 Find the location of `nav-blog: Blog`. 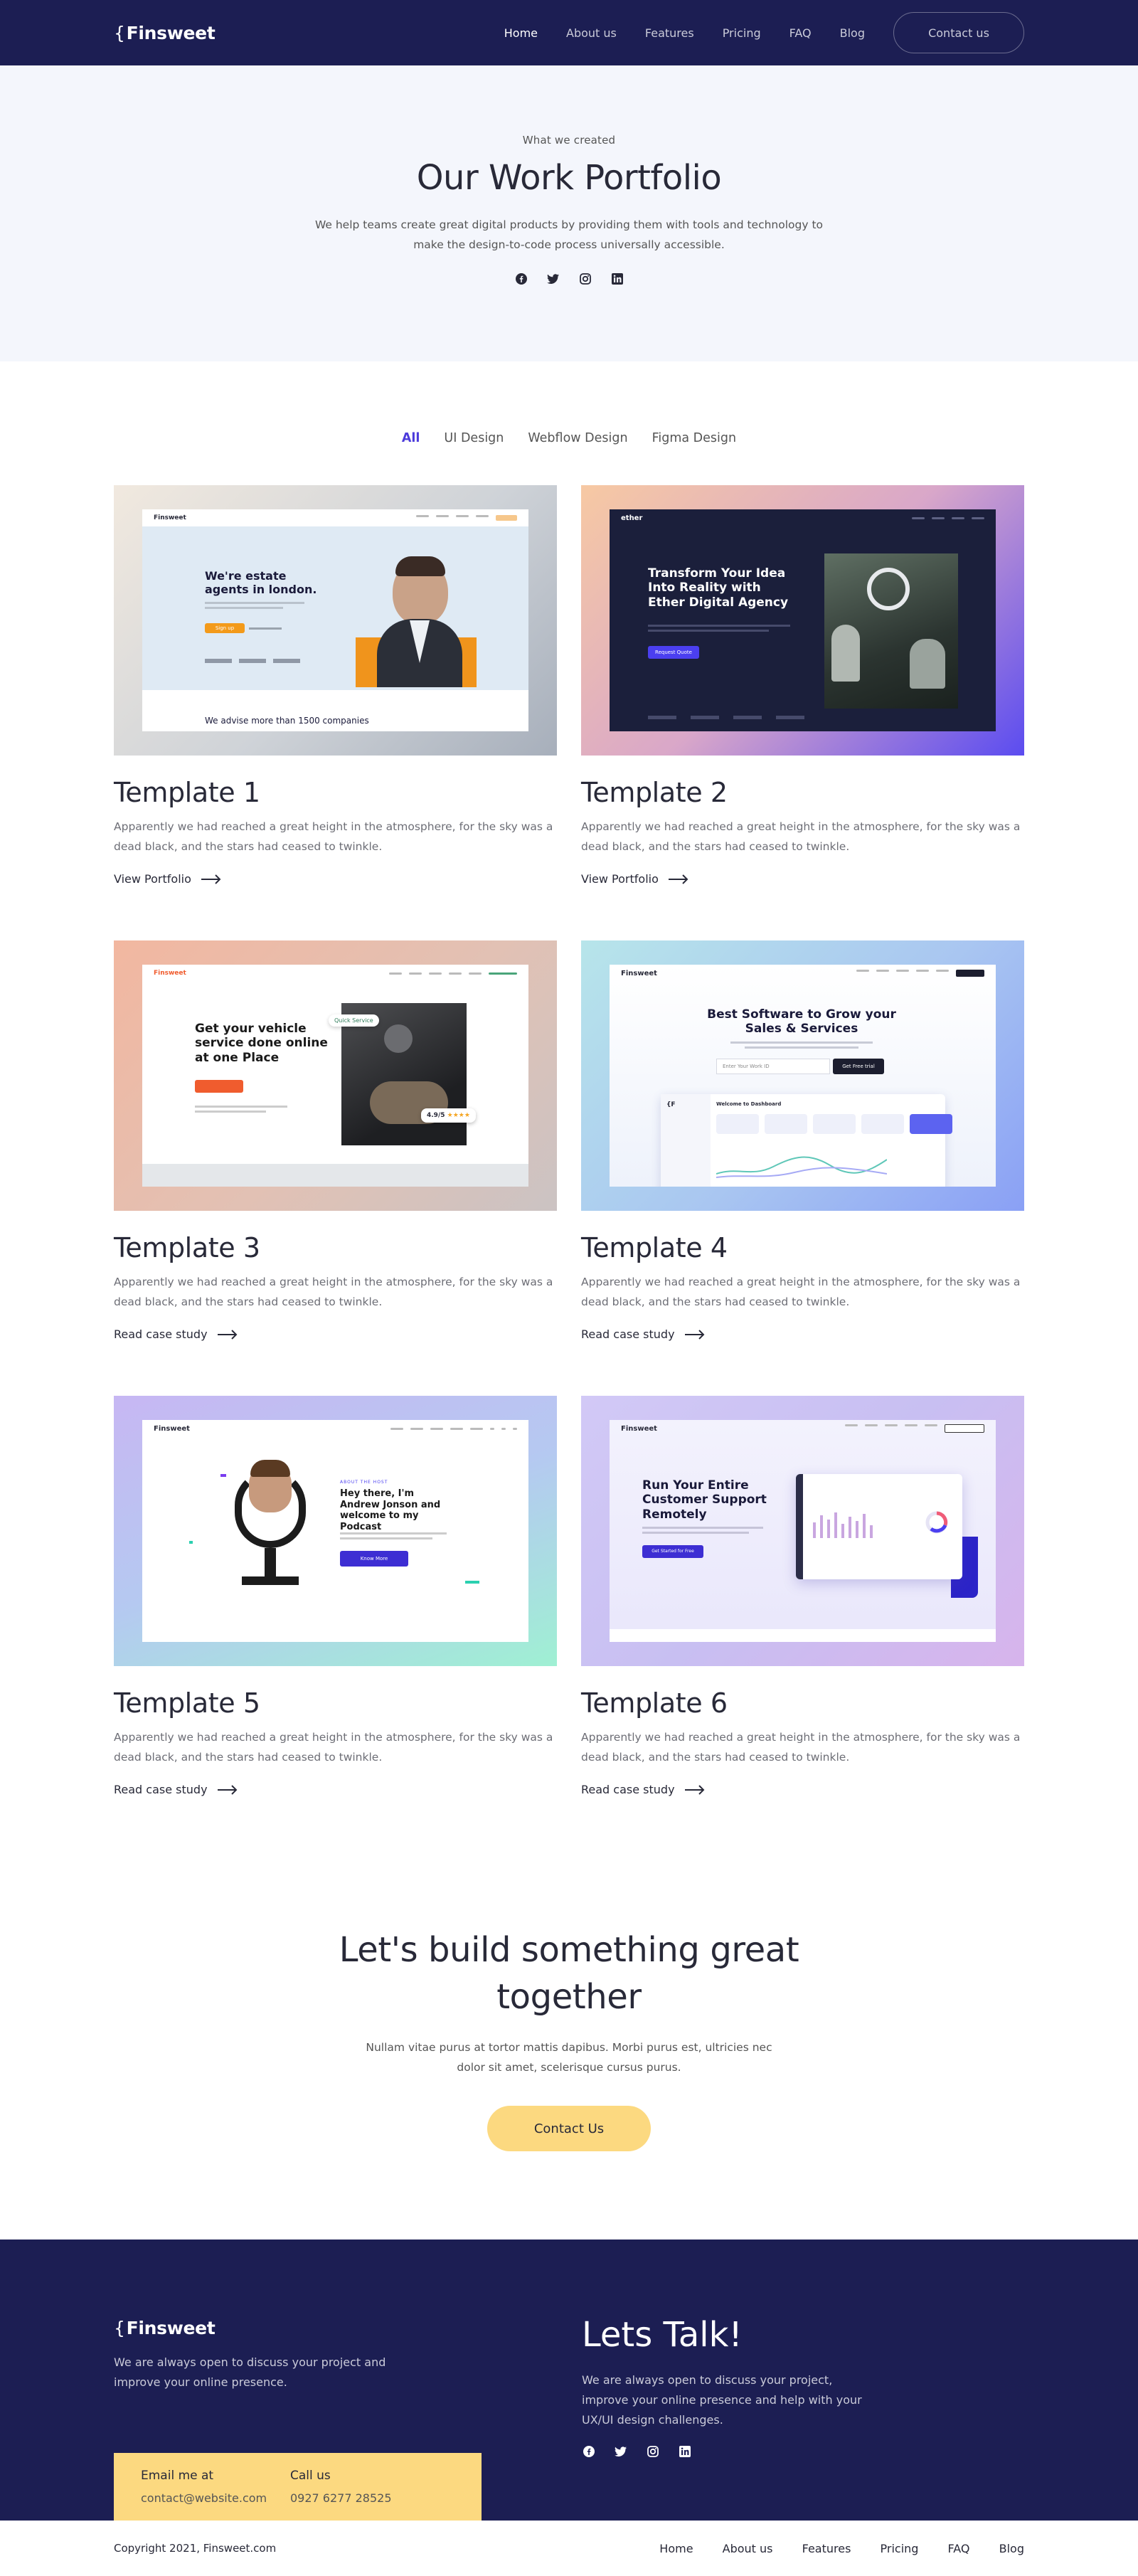

nav-blog: Blog is located at coordinates (853, 33).